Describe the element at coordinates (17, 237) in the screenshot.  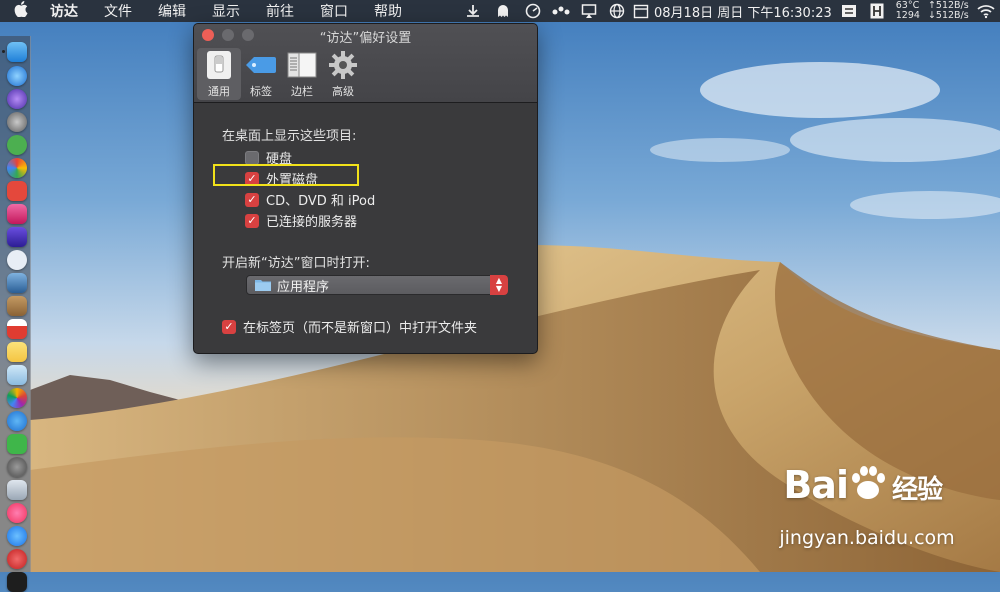
I see `purple-app-icon` at that location.